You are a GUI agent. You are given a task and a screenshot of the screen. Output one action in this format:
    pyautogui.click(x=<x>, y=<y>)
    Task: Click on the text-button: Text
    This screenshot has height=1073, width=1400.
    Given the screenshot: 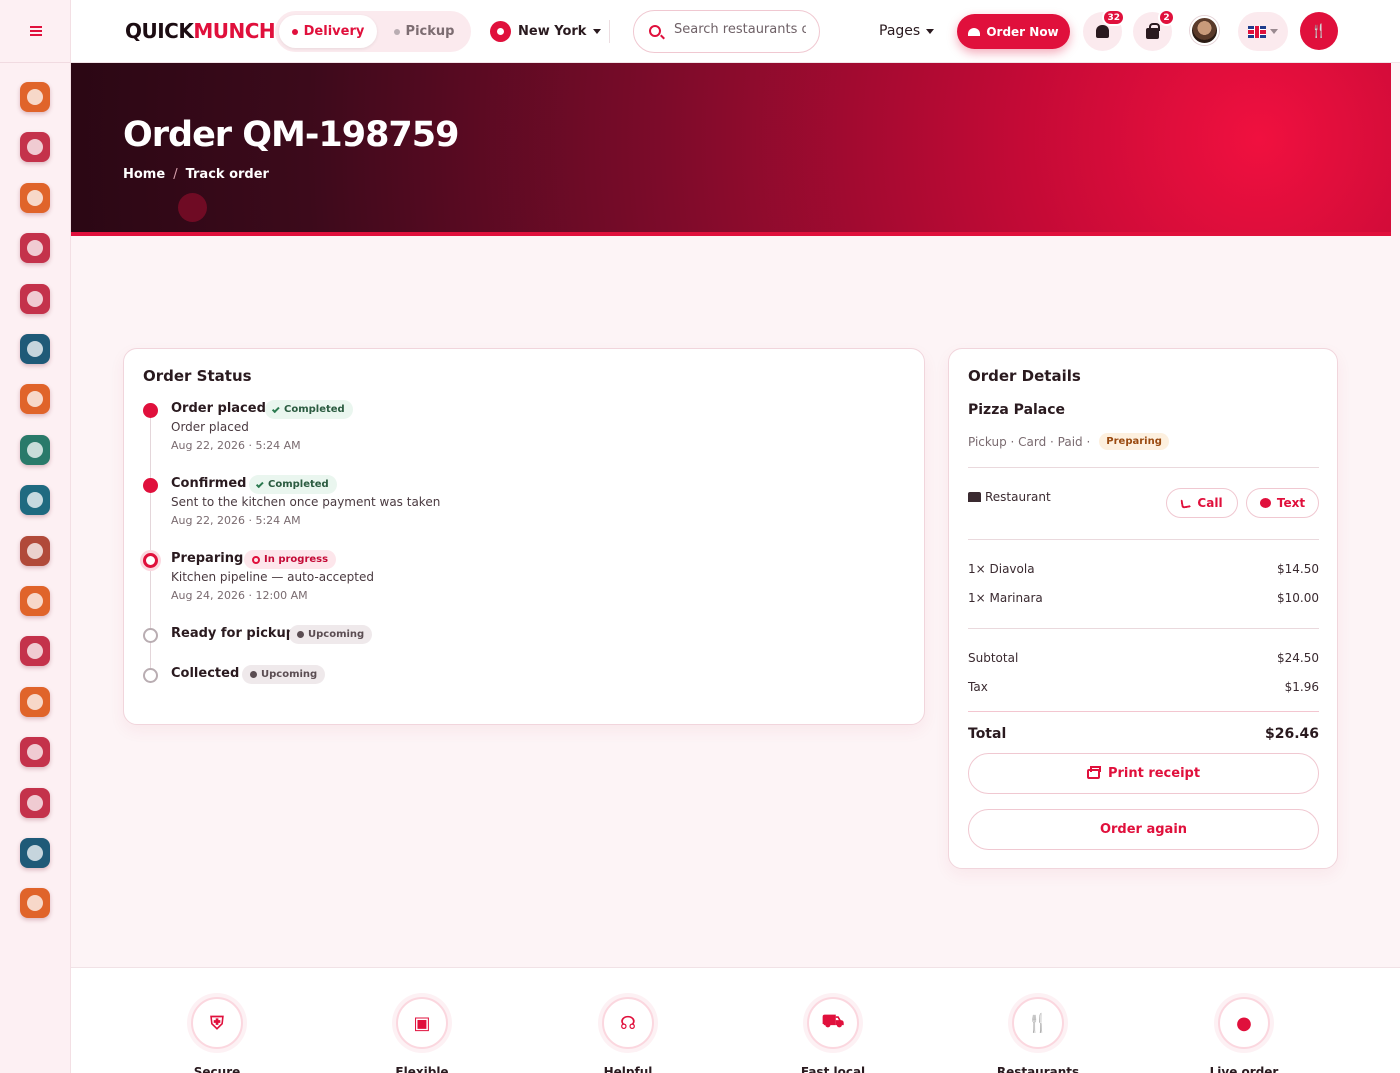 What is the action you would take?
    pyautogui.click(x=1282, y=503)
    